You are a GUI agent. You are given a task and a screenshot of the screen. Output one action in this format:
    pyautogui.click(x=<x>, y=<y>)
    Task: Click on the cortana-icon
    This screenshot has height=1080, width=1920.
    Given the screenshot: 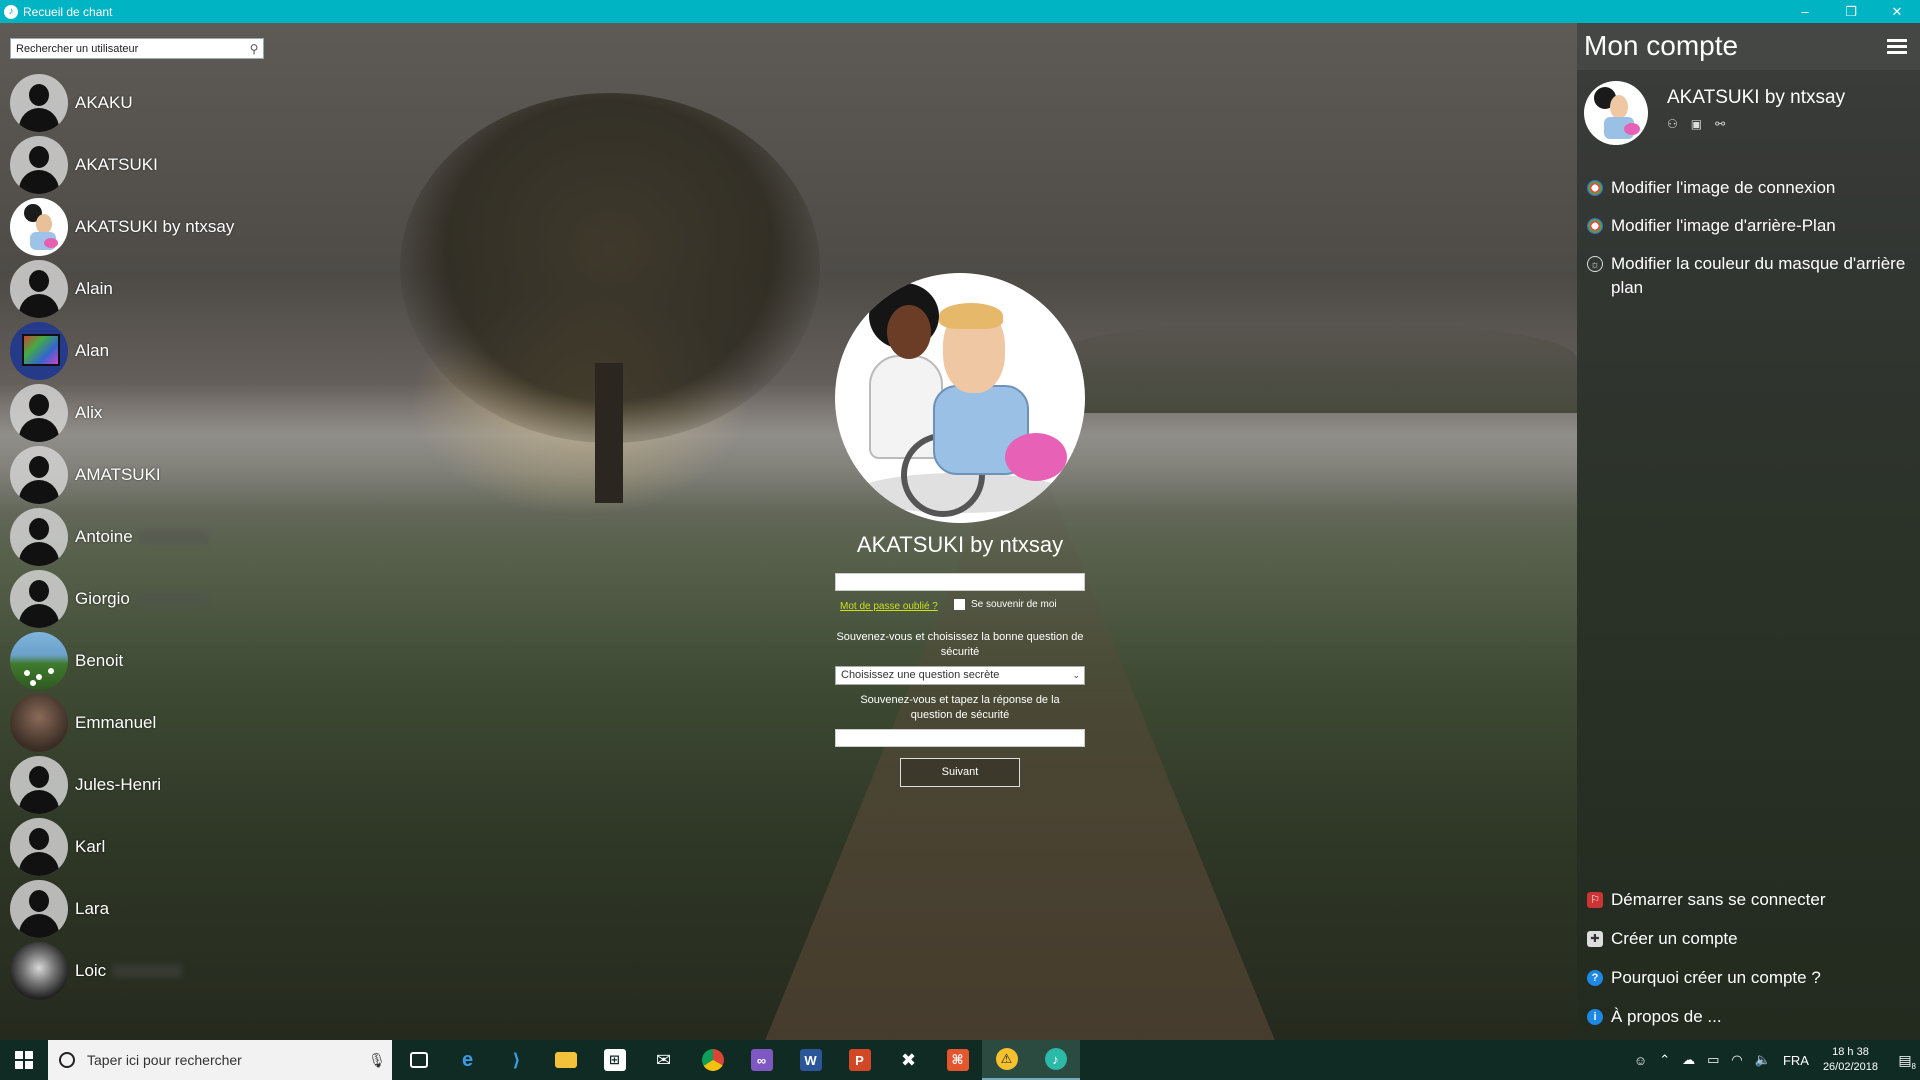 What is the action you would take?
    pyautogui.click(x=67, y=1060)
    